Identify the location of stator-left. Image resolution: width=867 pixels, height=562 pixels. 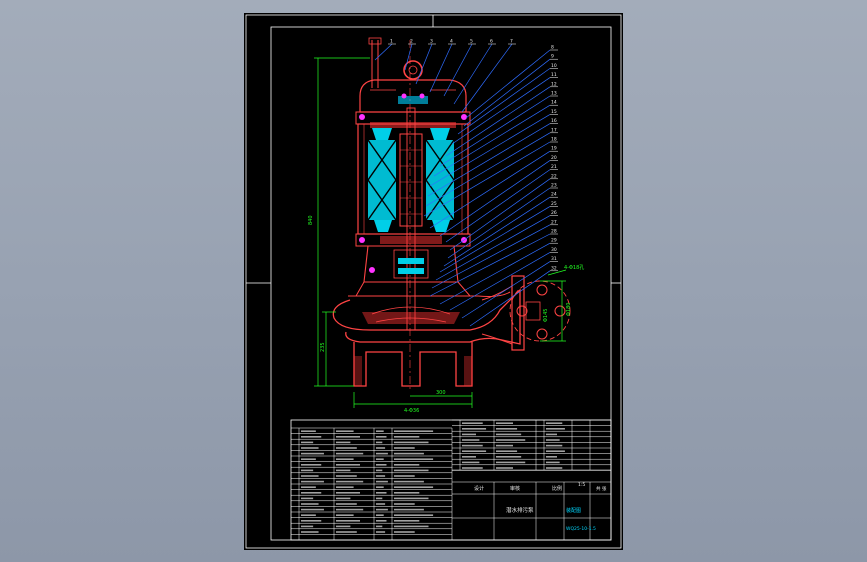
(382, 180).